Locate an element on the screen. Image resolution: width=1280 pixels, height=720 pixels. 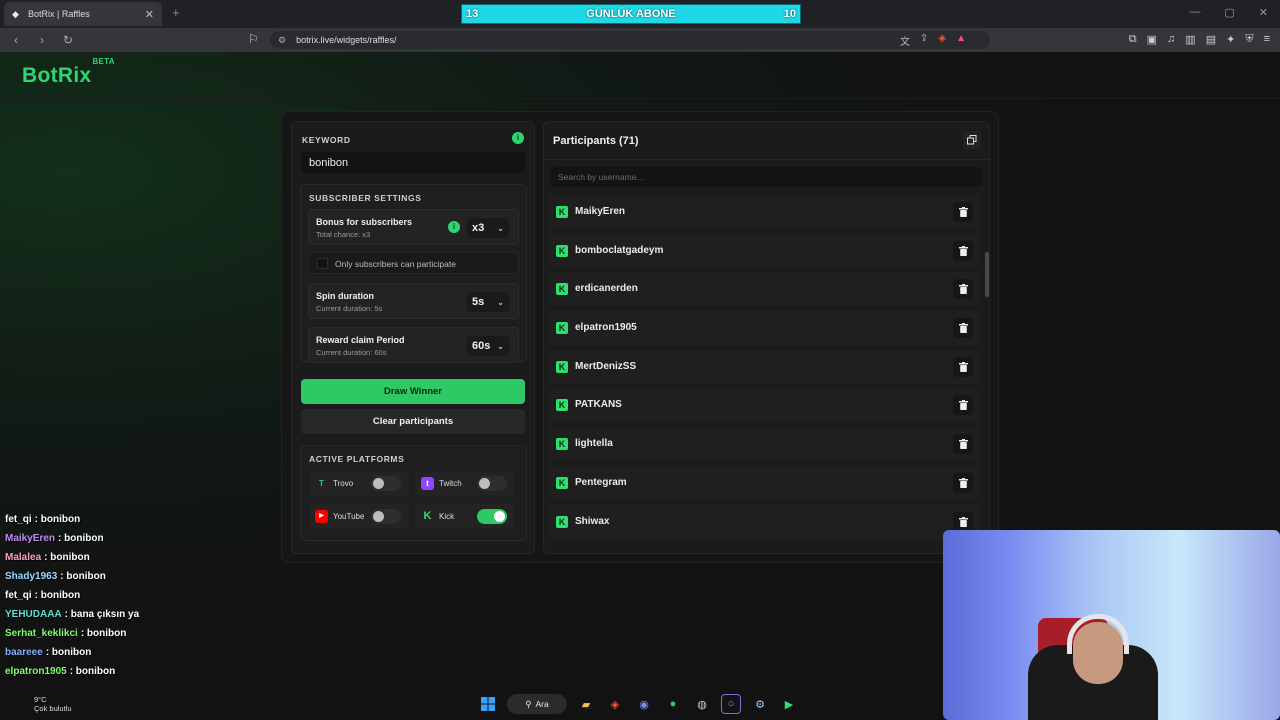
chat-username: Serhat_keklikci is located at coordinates (41, 633).